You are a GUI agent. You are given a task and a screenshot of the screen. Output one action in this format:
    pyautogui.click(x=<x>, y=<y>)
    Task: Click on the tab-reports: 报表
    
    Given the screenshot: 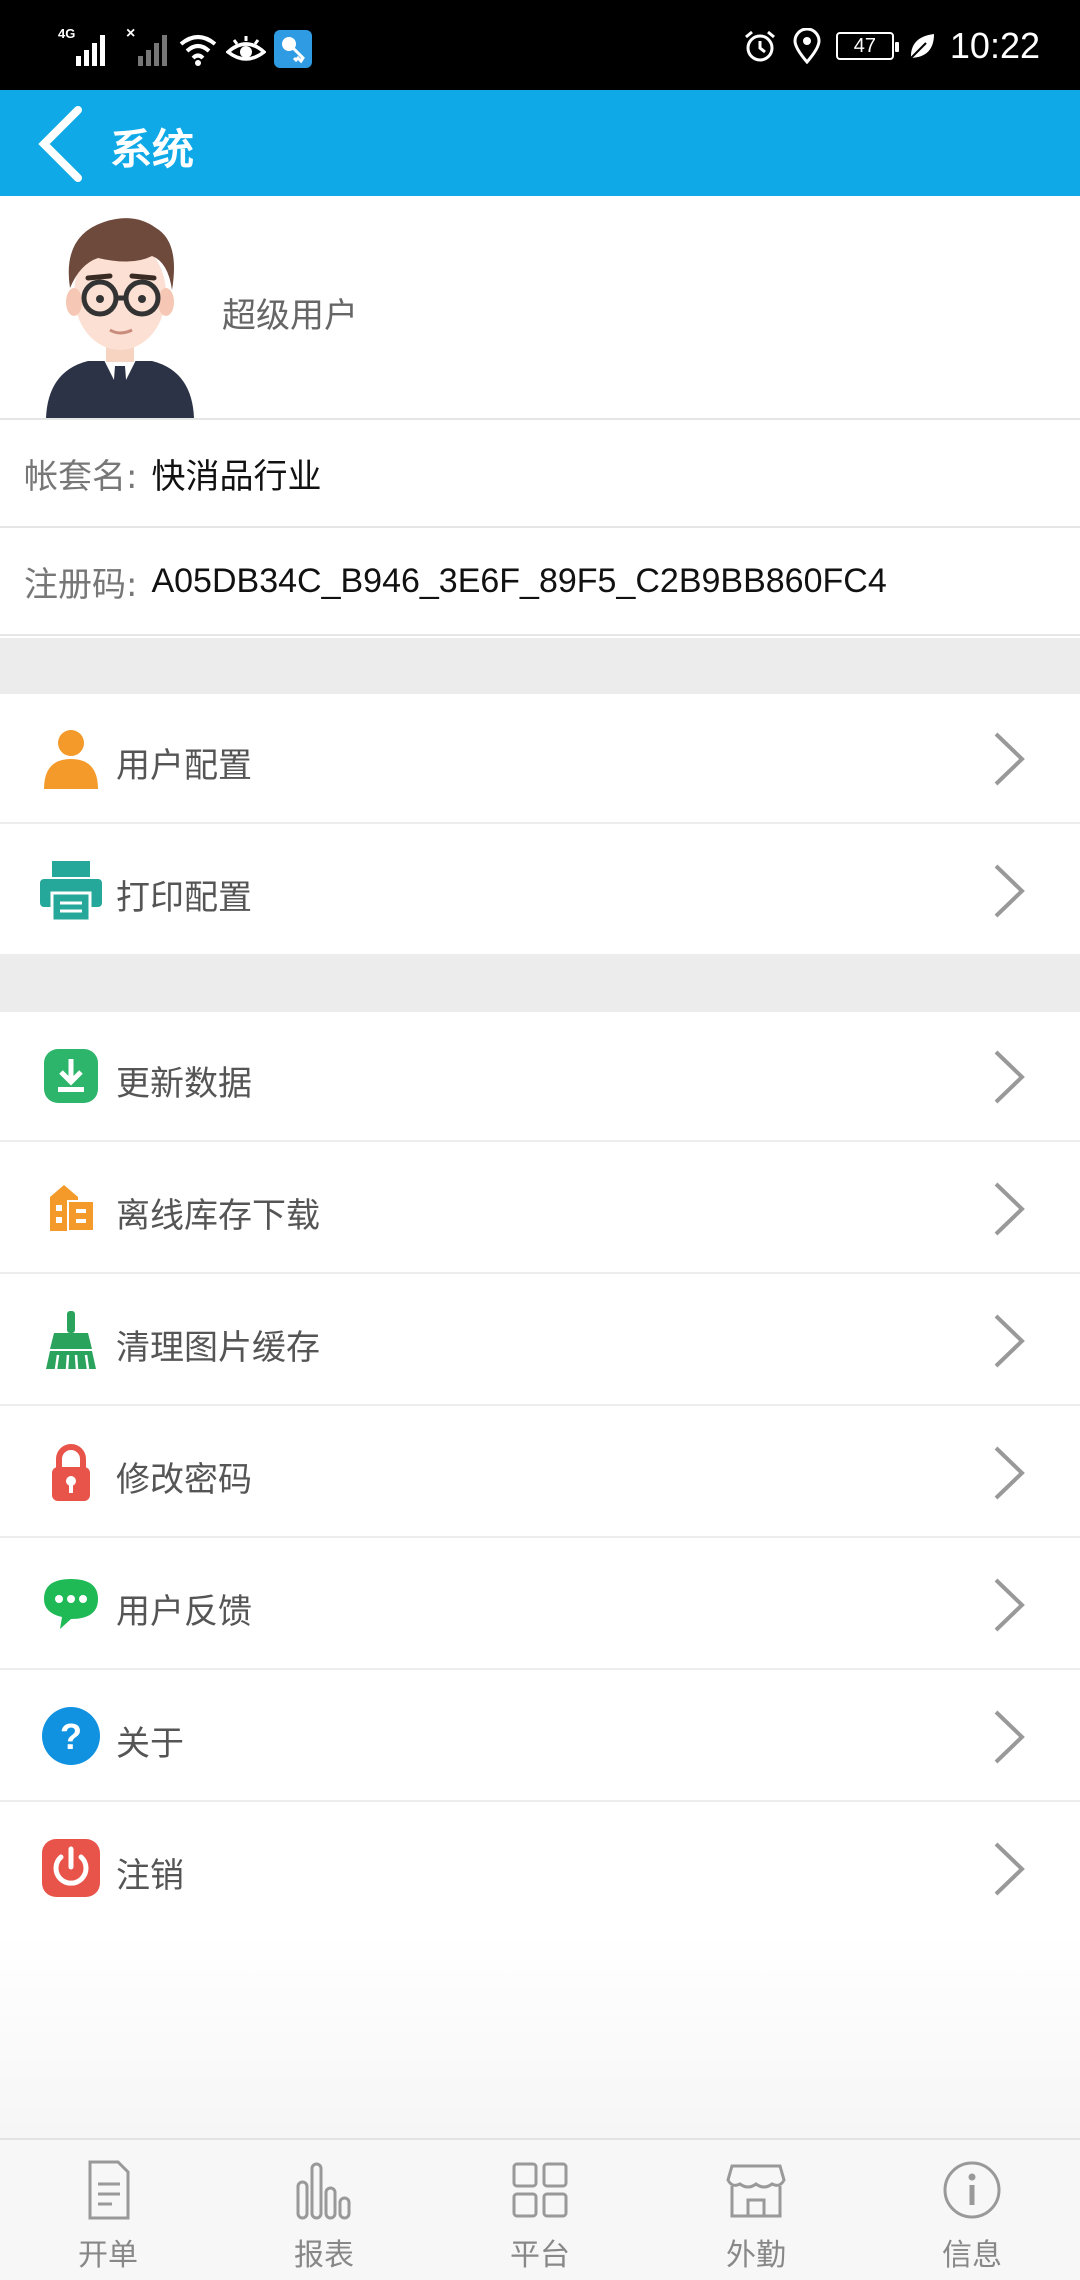 What is the action you would take?
    pyautogui.click(x=324, y=2210)
    